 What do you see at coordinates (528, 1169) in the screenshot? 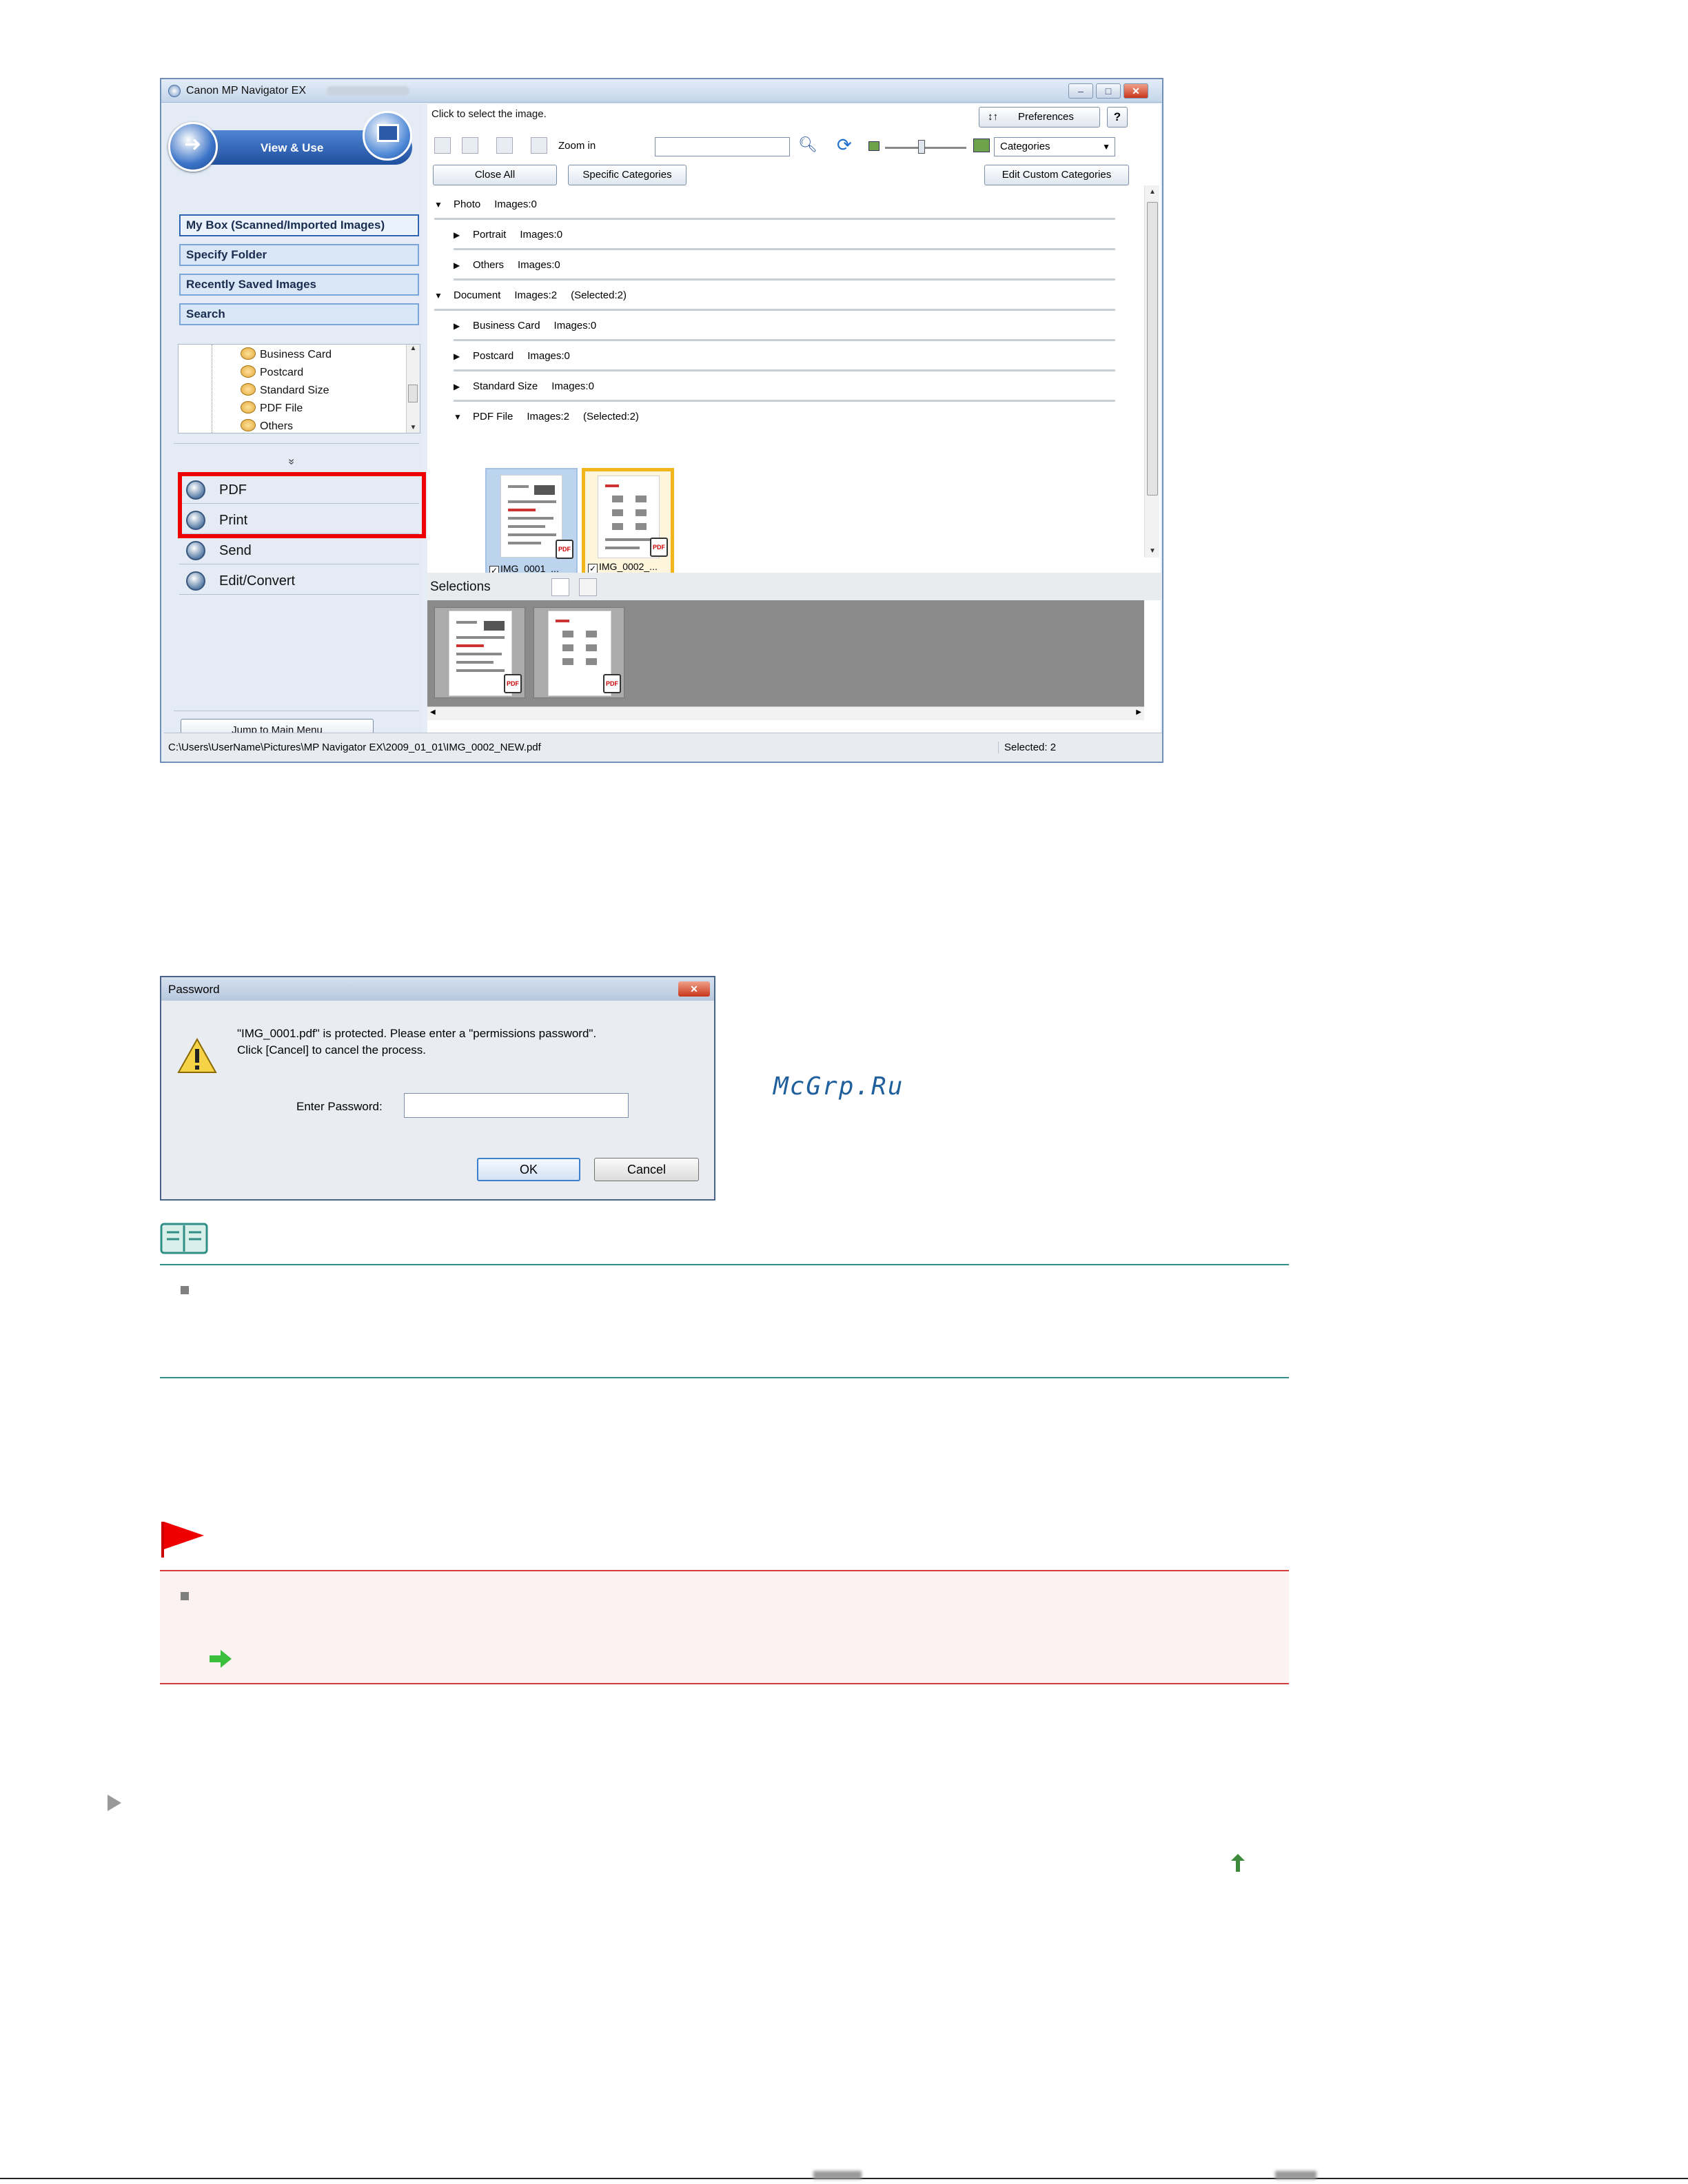
I see `ok-button: OK` at bounding box center [528, 1169].